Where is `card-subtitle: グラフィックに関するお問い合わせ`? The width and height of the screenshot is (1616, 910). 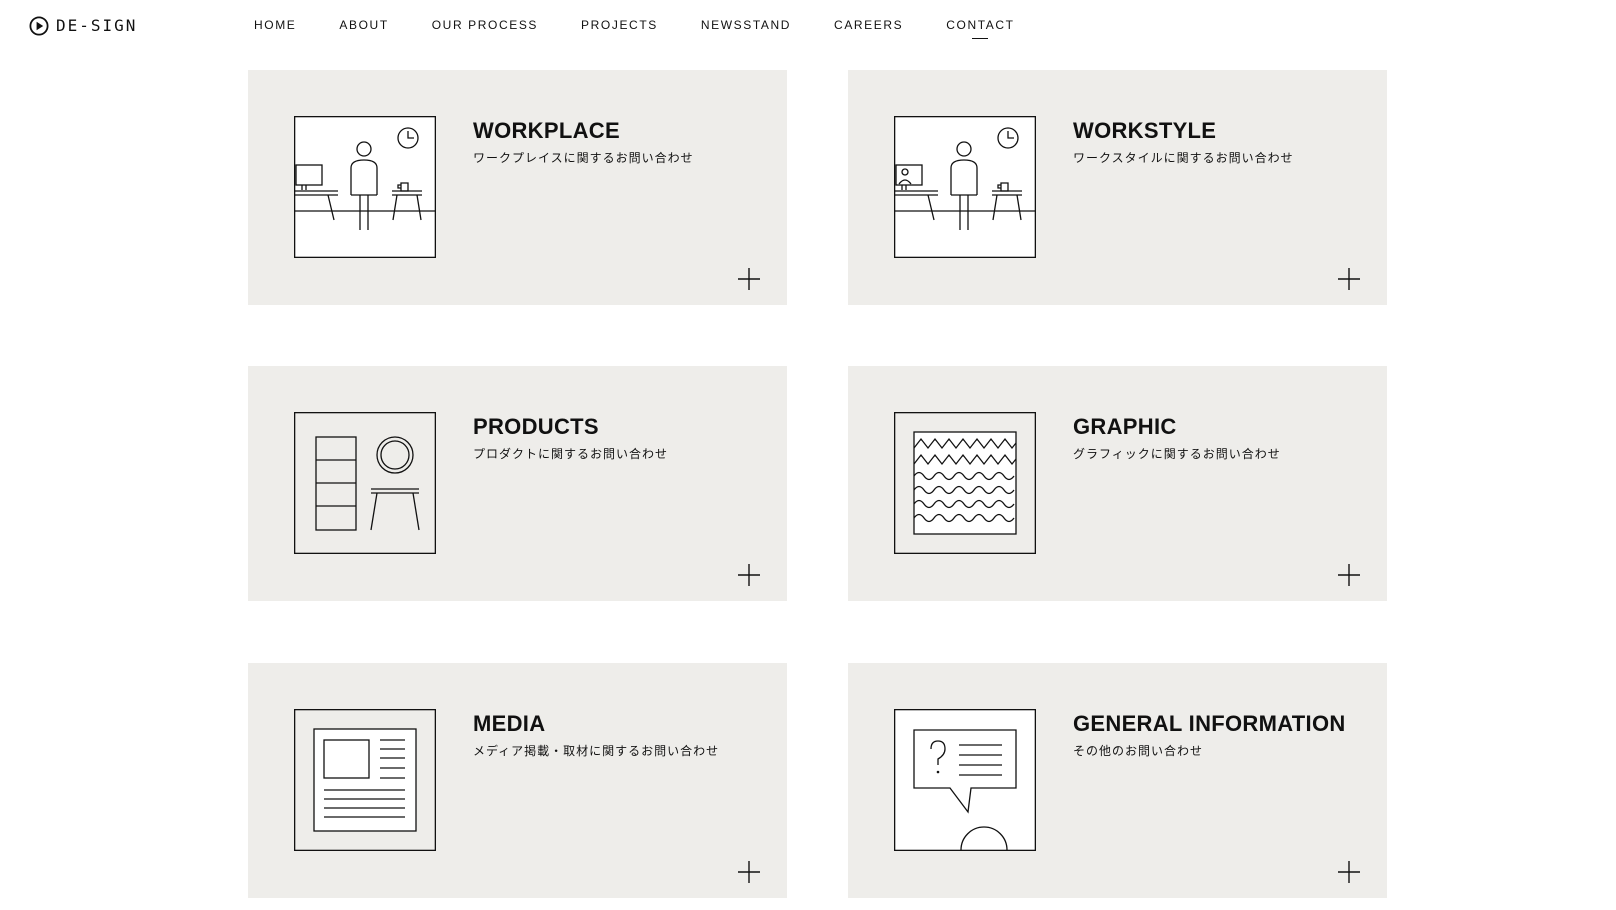 card-subtitle: グラフィックに関するお問い合わせ is located at coordinates (1177, 454).